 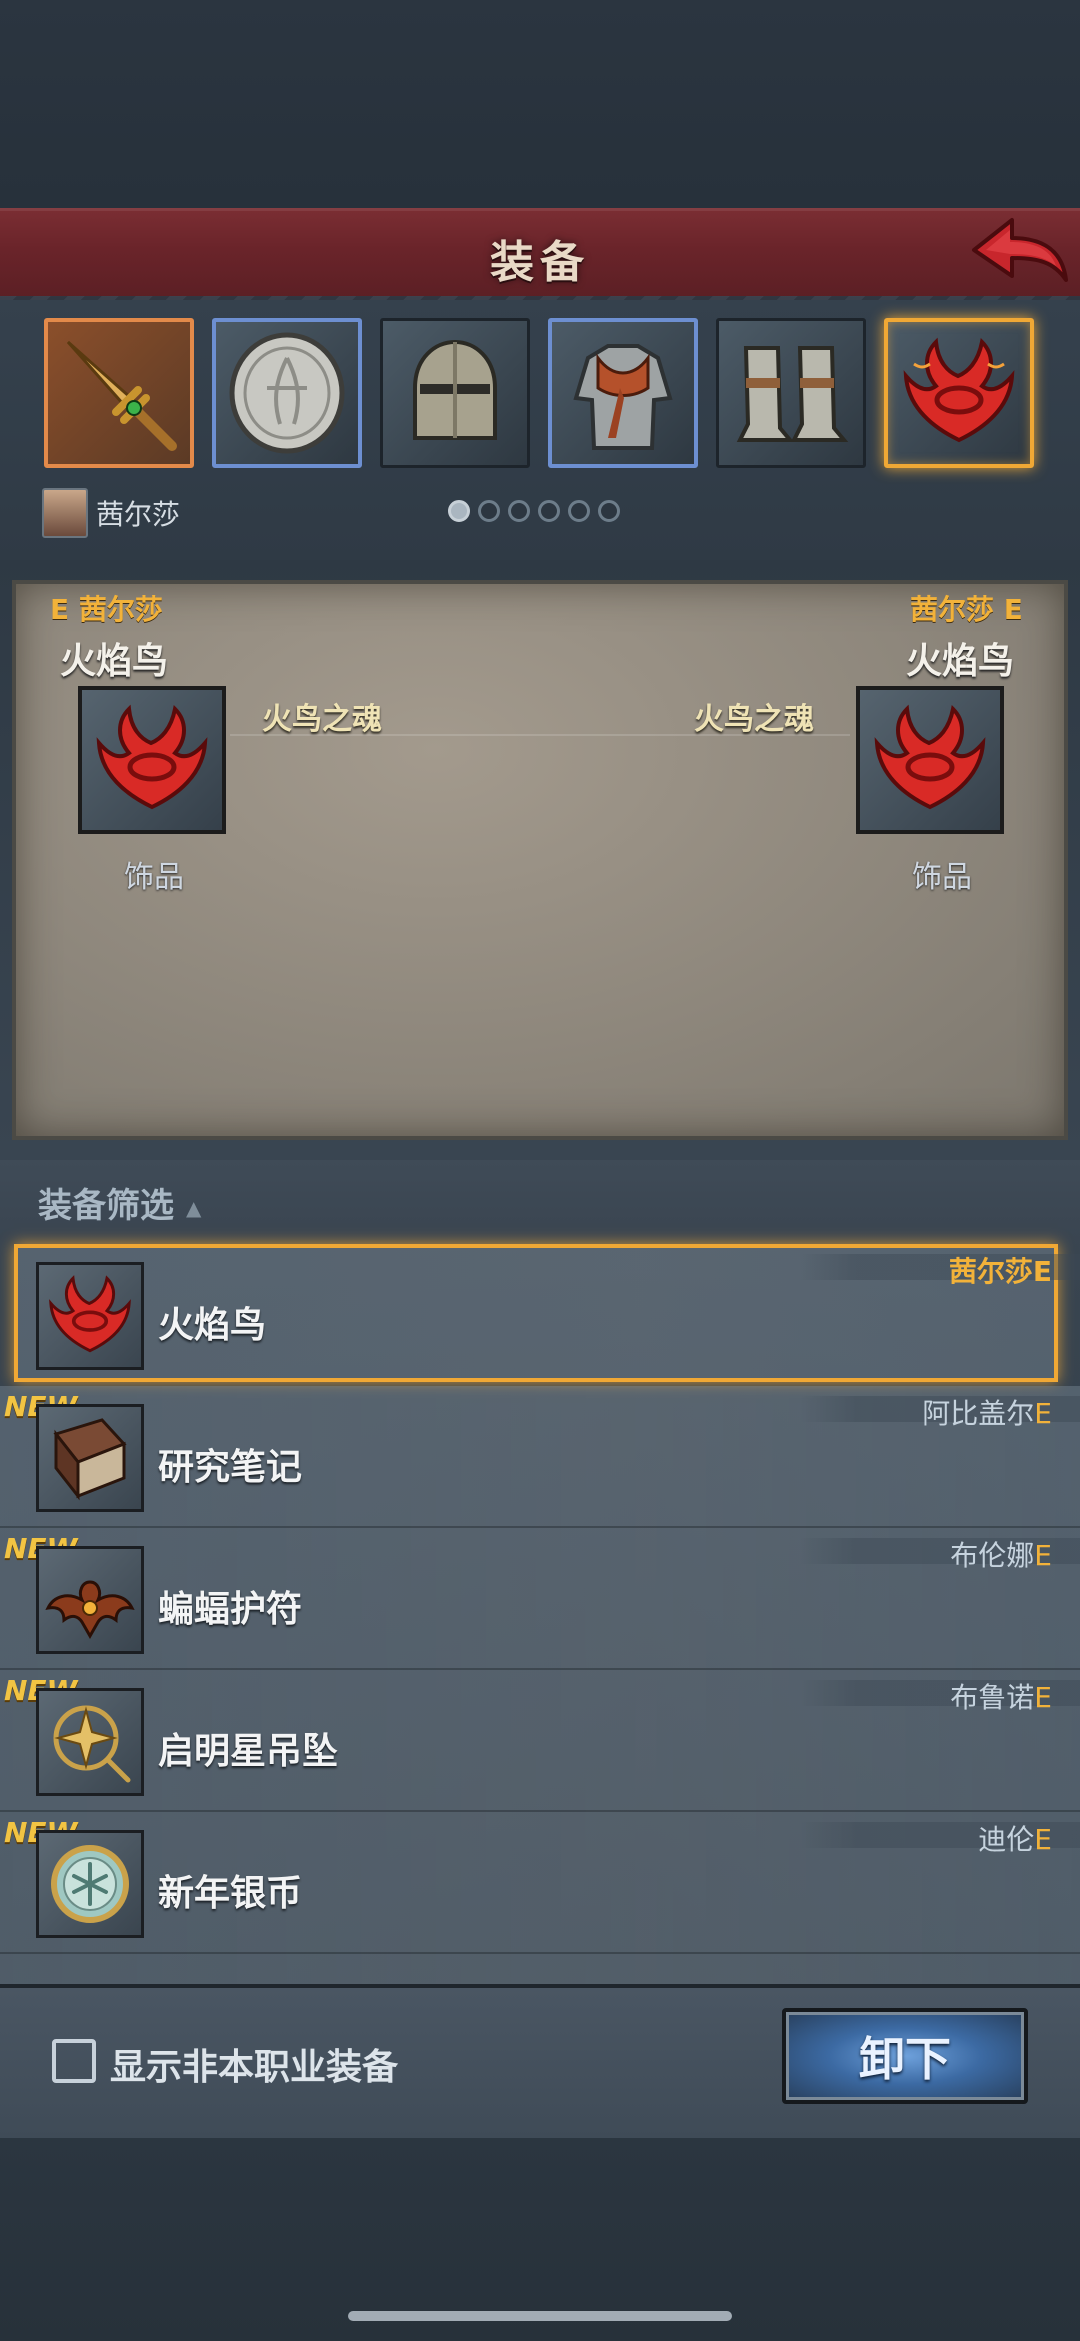 What do you see at coordinates (966, 609) in the screenshot?
I see `right-owner-label: 茜尔莎 E` at bounding box center [966, 609].